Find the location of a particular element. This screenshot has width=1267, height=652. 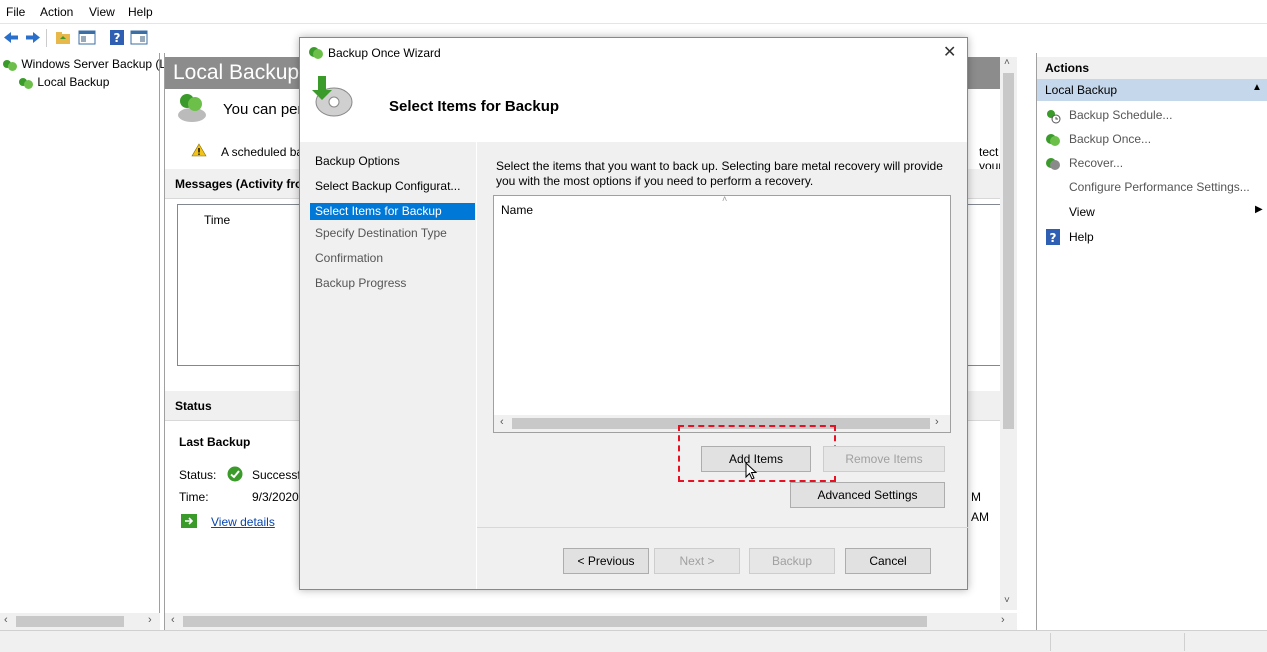

name-column-header: Name is located at coordinates (517, 210).